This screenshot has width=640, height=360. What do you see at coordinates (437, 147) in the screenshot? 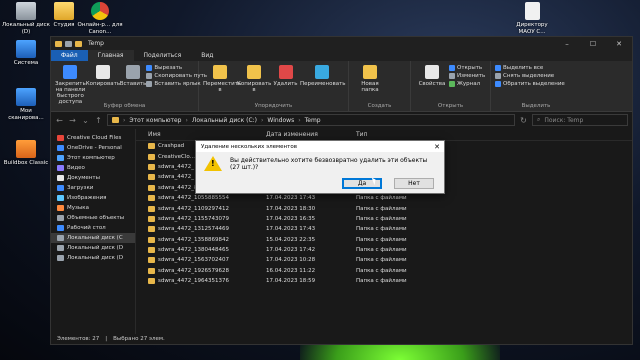
I see `dialog-close-button: ✕` at bounding box center [437, 147].